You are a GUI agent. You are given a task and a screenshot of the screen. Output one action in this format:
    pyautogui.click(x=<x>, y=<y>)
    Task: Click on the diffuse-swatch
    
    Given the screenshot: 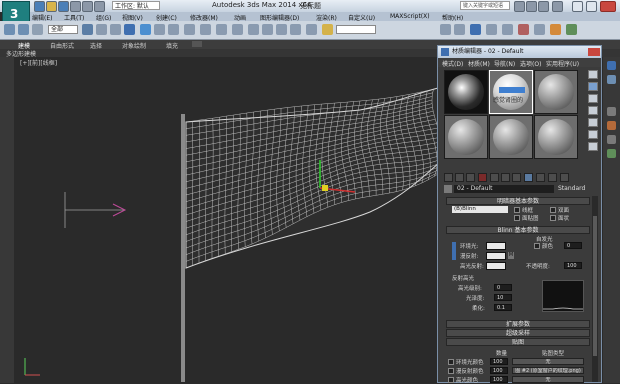 What is the action you would take?
    pyautogui.click(x=496, y=256)
    